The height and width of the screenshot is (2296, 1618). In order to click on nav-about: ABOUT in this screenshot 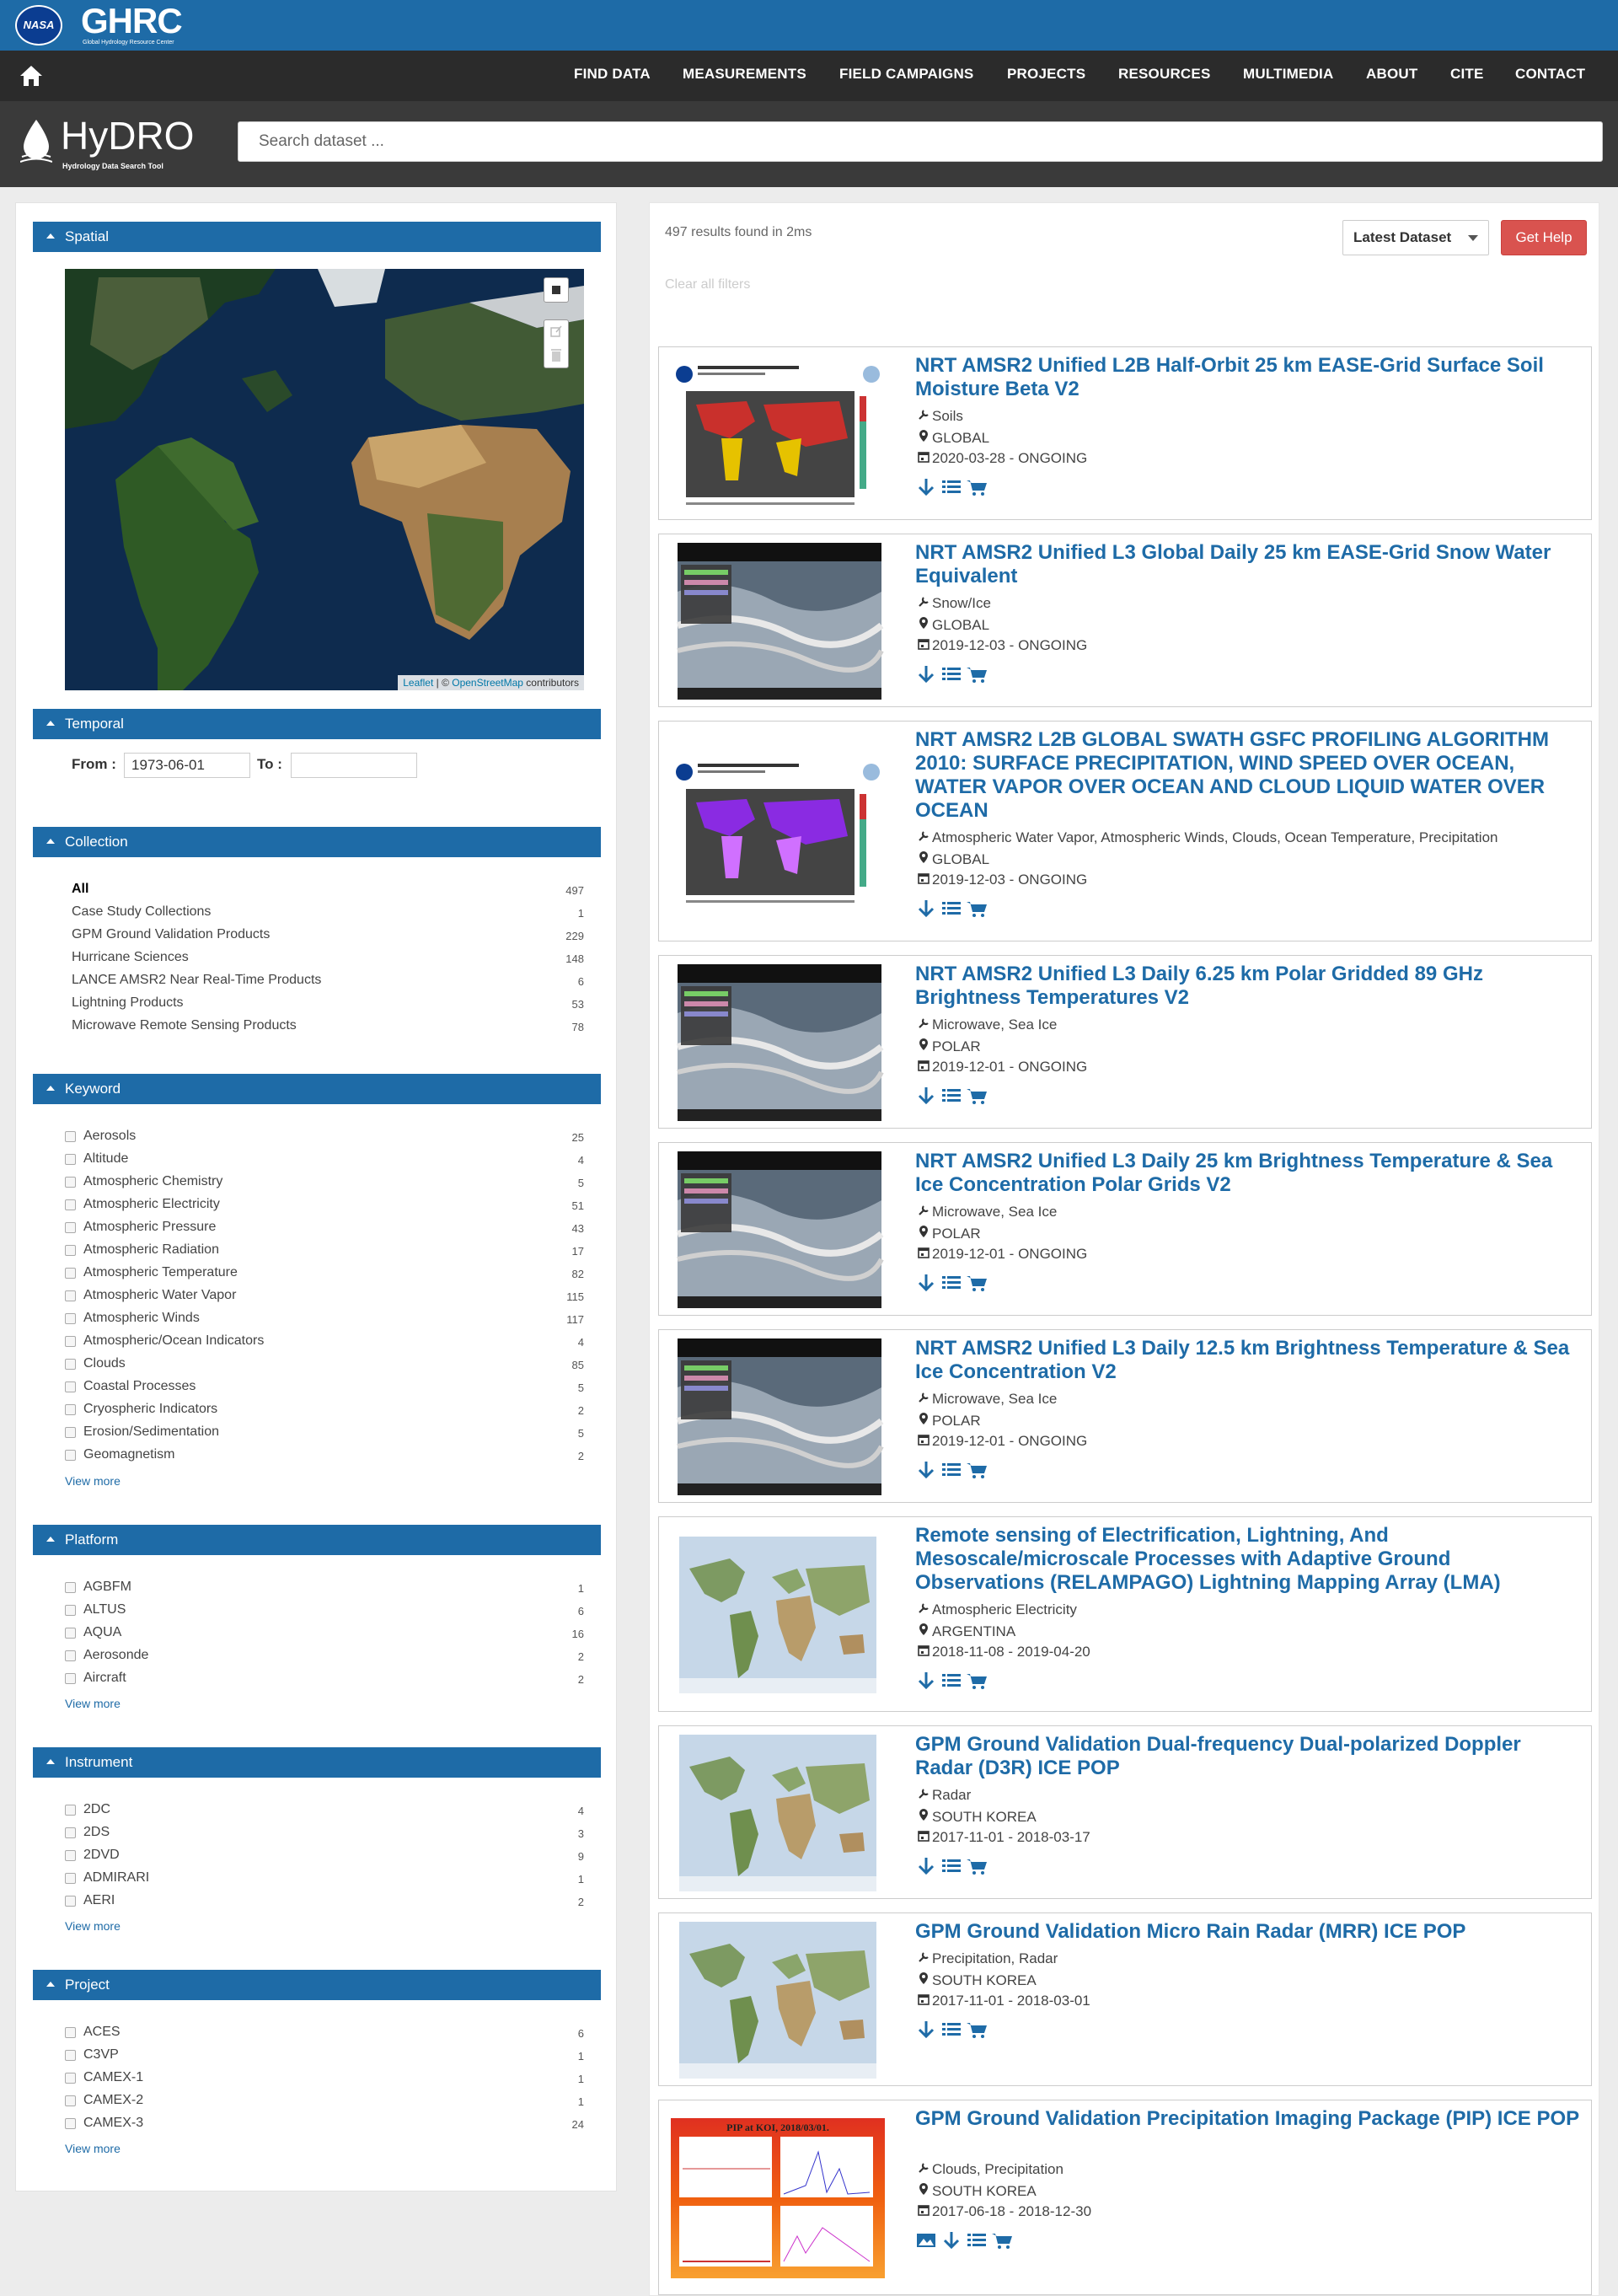, I will do `click(1391, 74)`.